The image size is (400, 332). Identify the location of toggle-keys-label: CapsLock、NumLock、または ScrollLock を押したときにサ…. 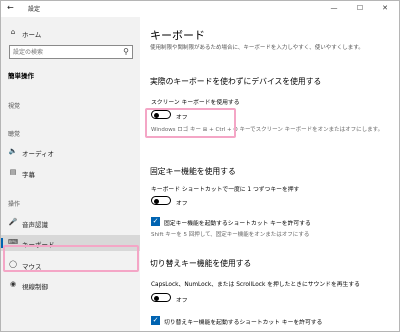
(255, 285).